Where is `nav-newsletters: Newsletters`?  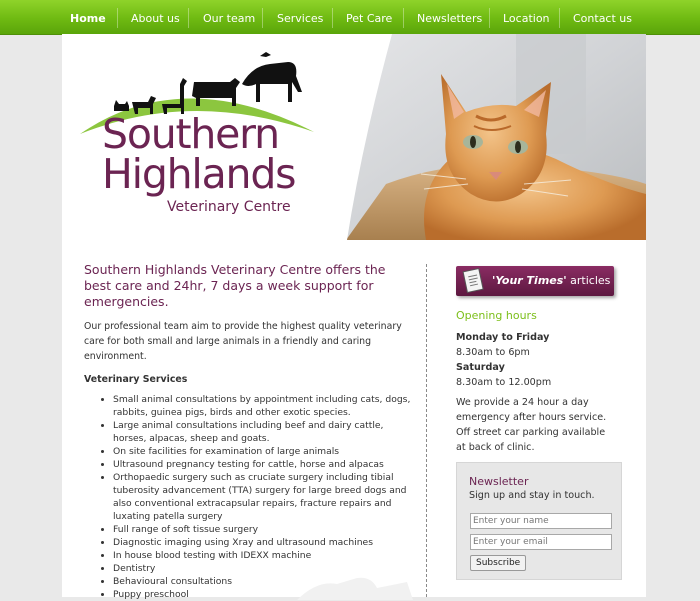 nav-newsletters: Newsletters is located at coordinates (449, 17).